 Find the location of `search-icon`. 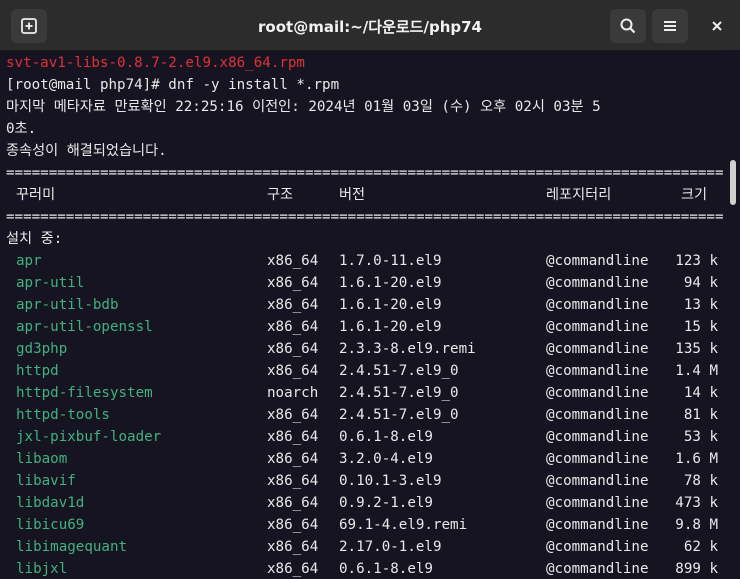

search-icon is located at coordinates (628, 26).